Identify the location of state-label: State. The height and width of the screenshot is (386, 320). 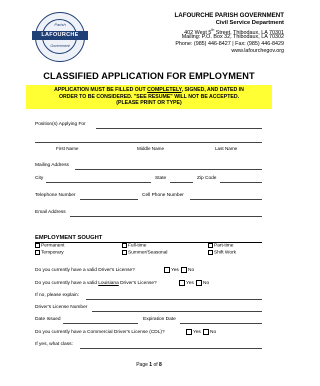
(161, 178).